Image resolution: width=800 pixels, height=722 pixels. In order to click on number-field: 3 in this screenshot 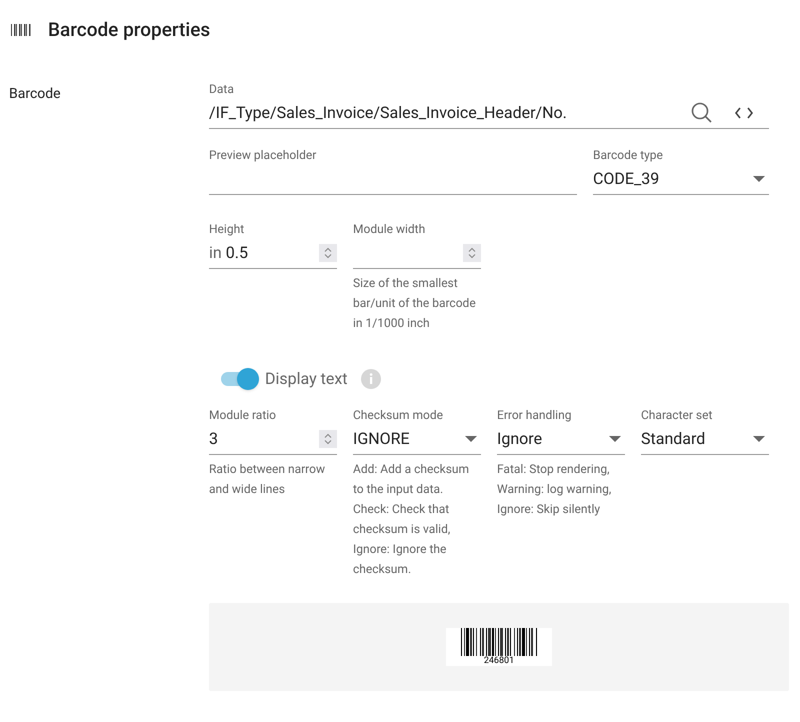, I will do `click(273, 439)`.